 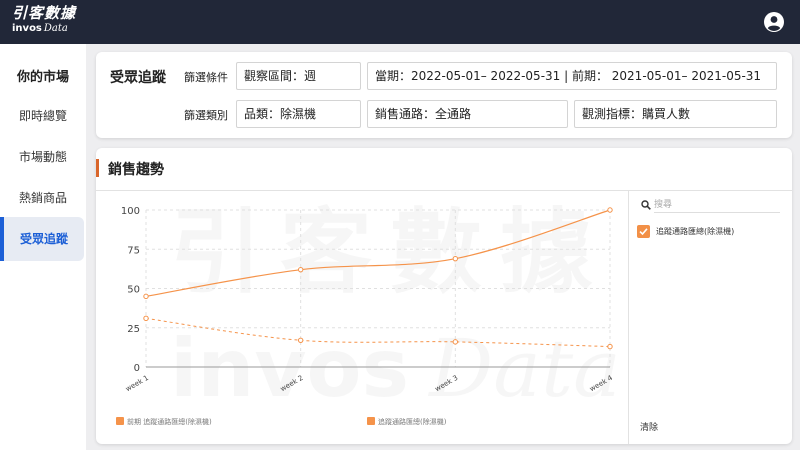 I want to click on clear-button: 清除, so click(x=649, y=426).